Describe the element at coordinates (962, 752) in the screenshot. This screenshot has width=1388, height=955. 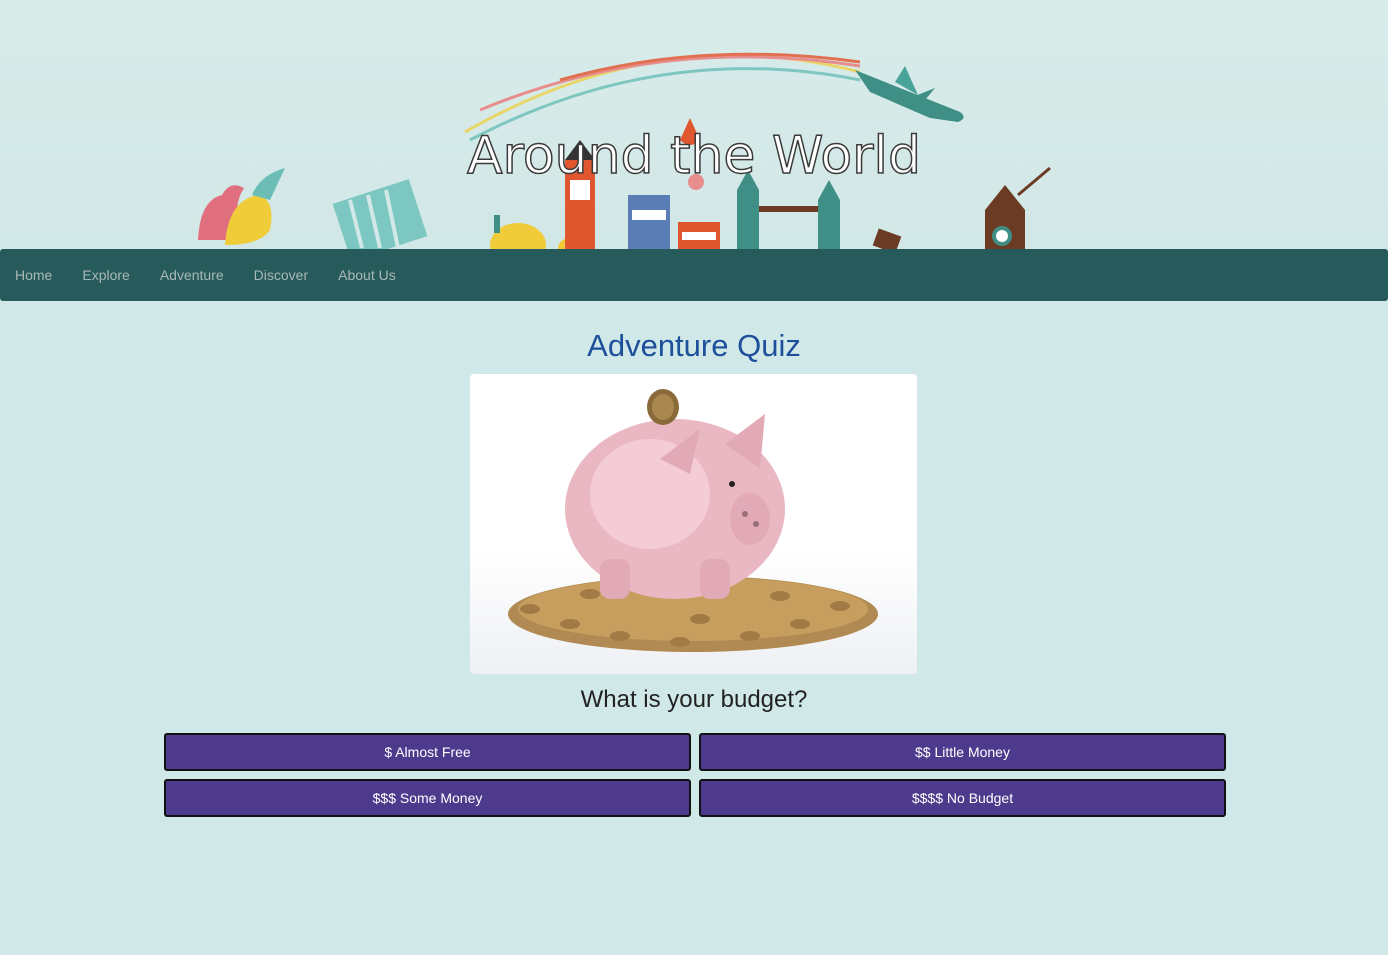
I see `answer-little-money-button: $$ Little Money` at that location.